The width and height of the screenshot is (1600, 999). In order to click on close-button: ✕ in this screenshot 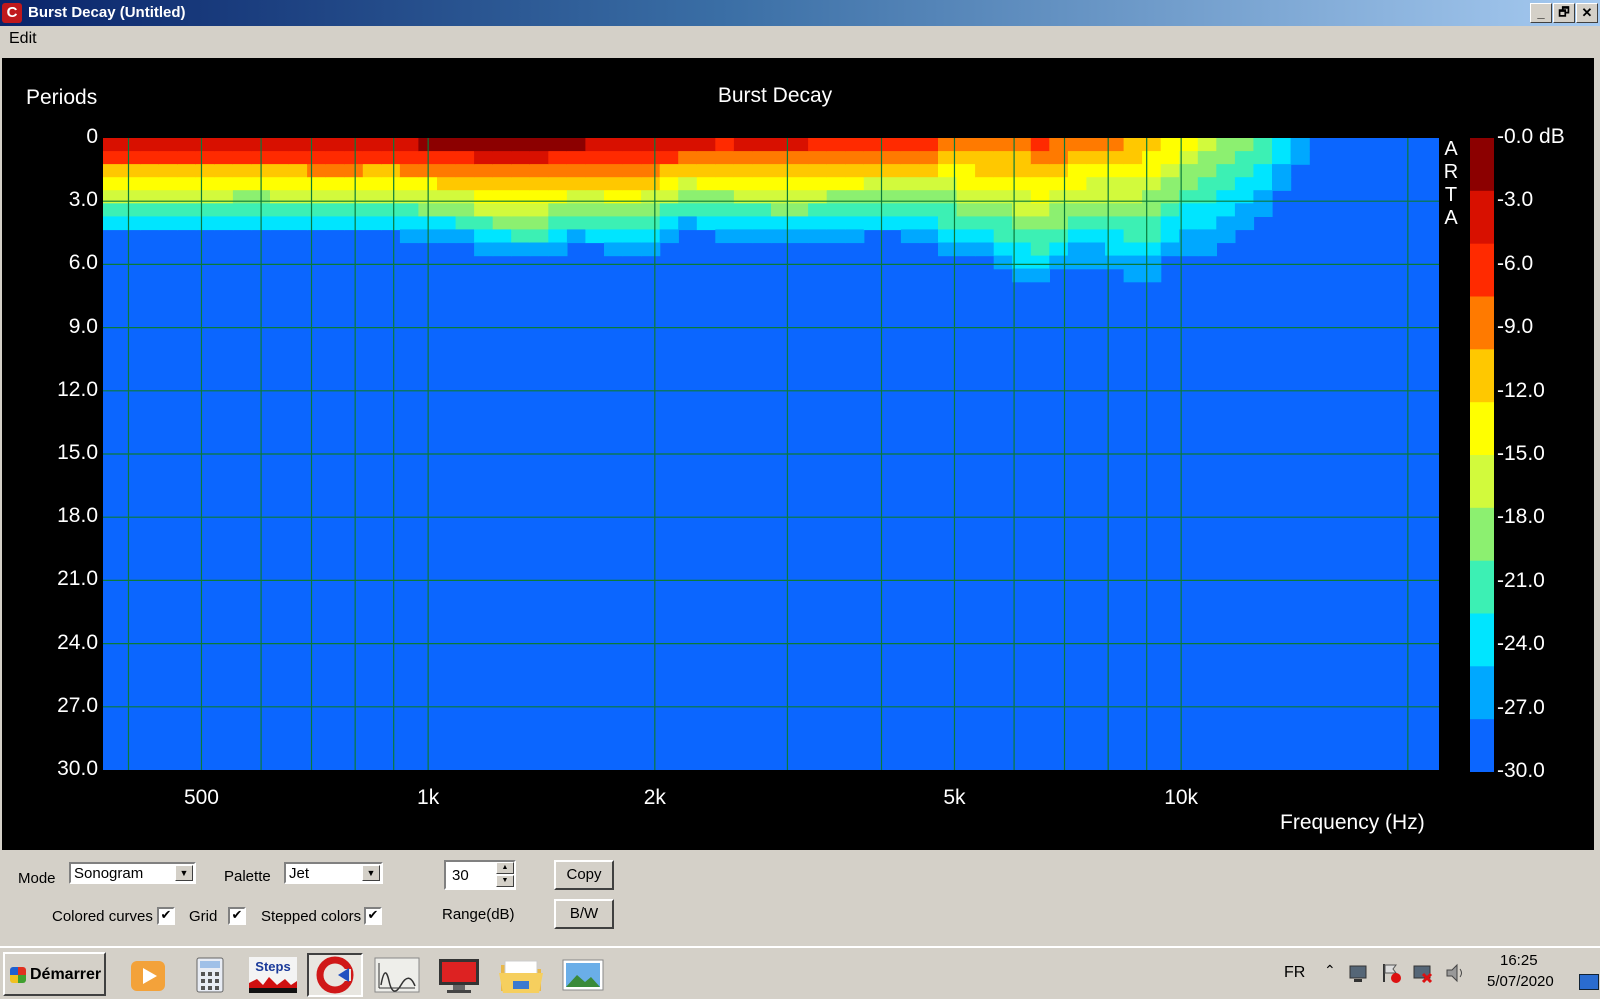, I will do `click(1587, 13)`.